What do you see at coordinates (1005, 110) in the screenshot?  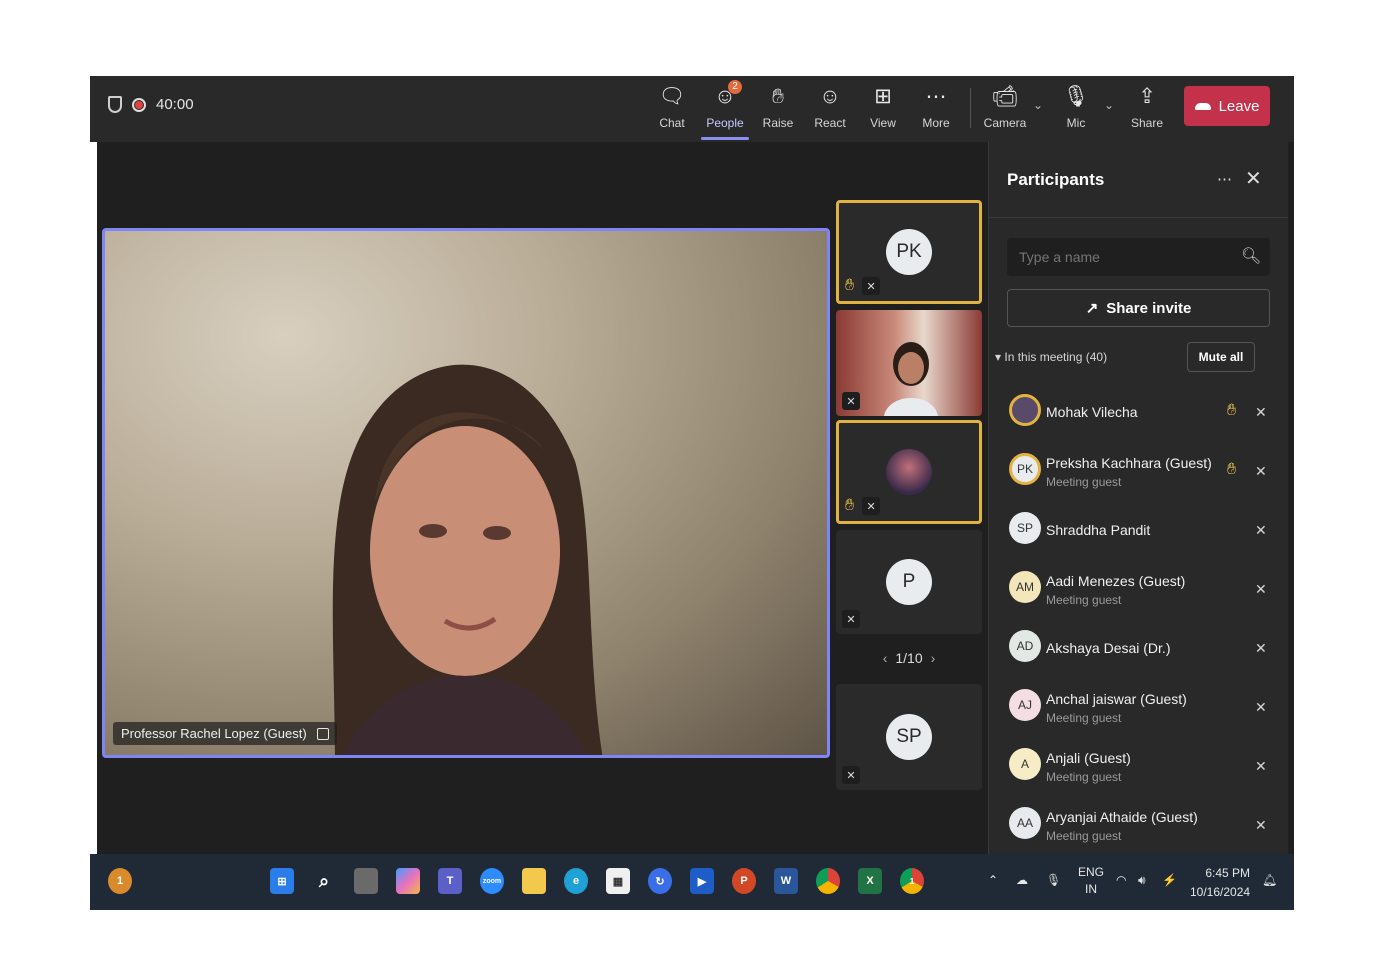 I see `camera-button: 📹︎ Camera` at bounding box center [1005, 110].